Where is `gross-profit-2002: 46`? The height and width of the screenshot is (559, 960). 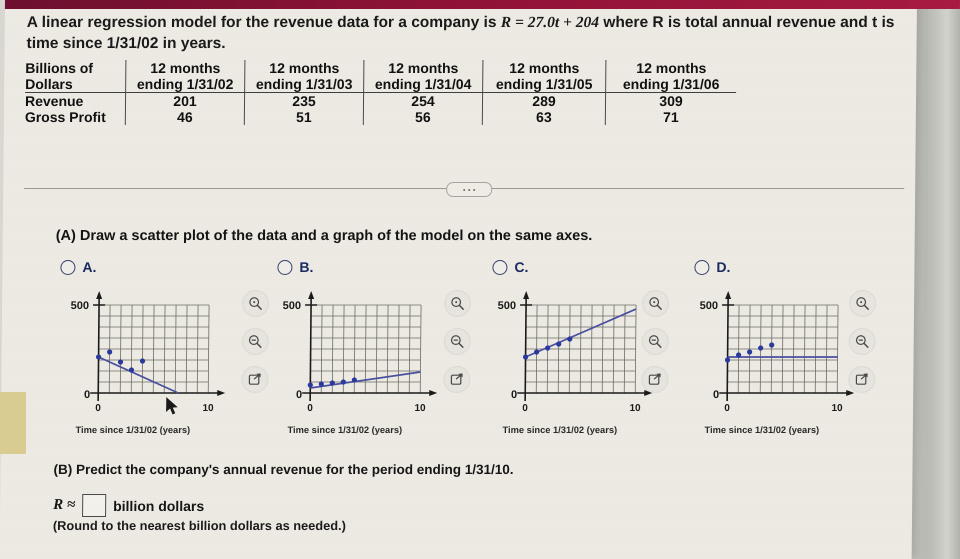
gross-profit-2002: 46 is located at coordinates (185, 117).